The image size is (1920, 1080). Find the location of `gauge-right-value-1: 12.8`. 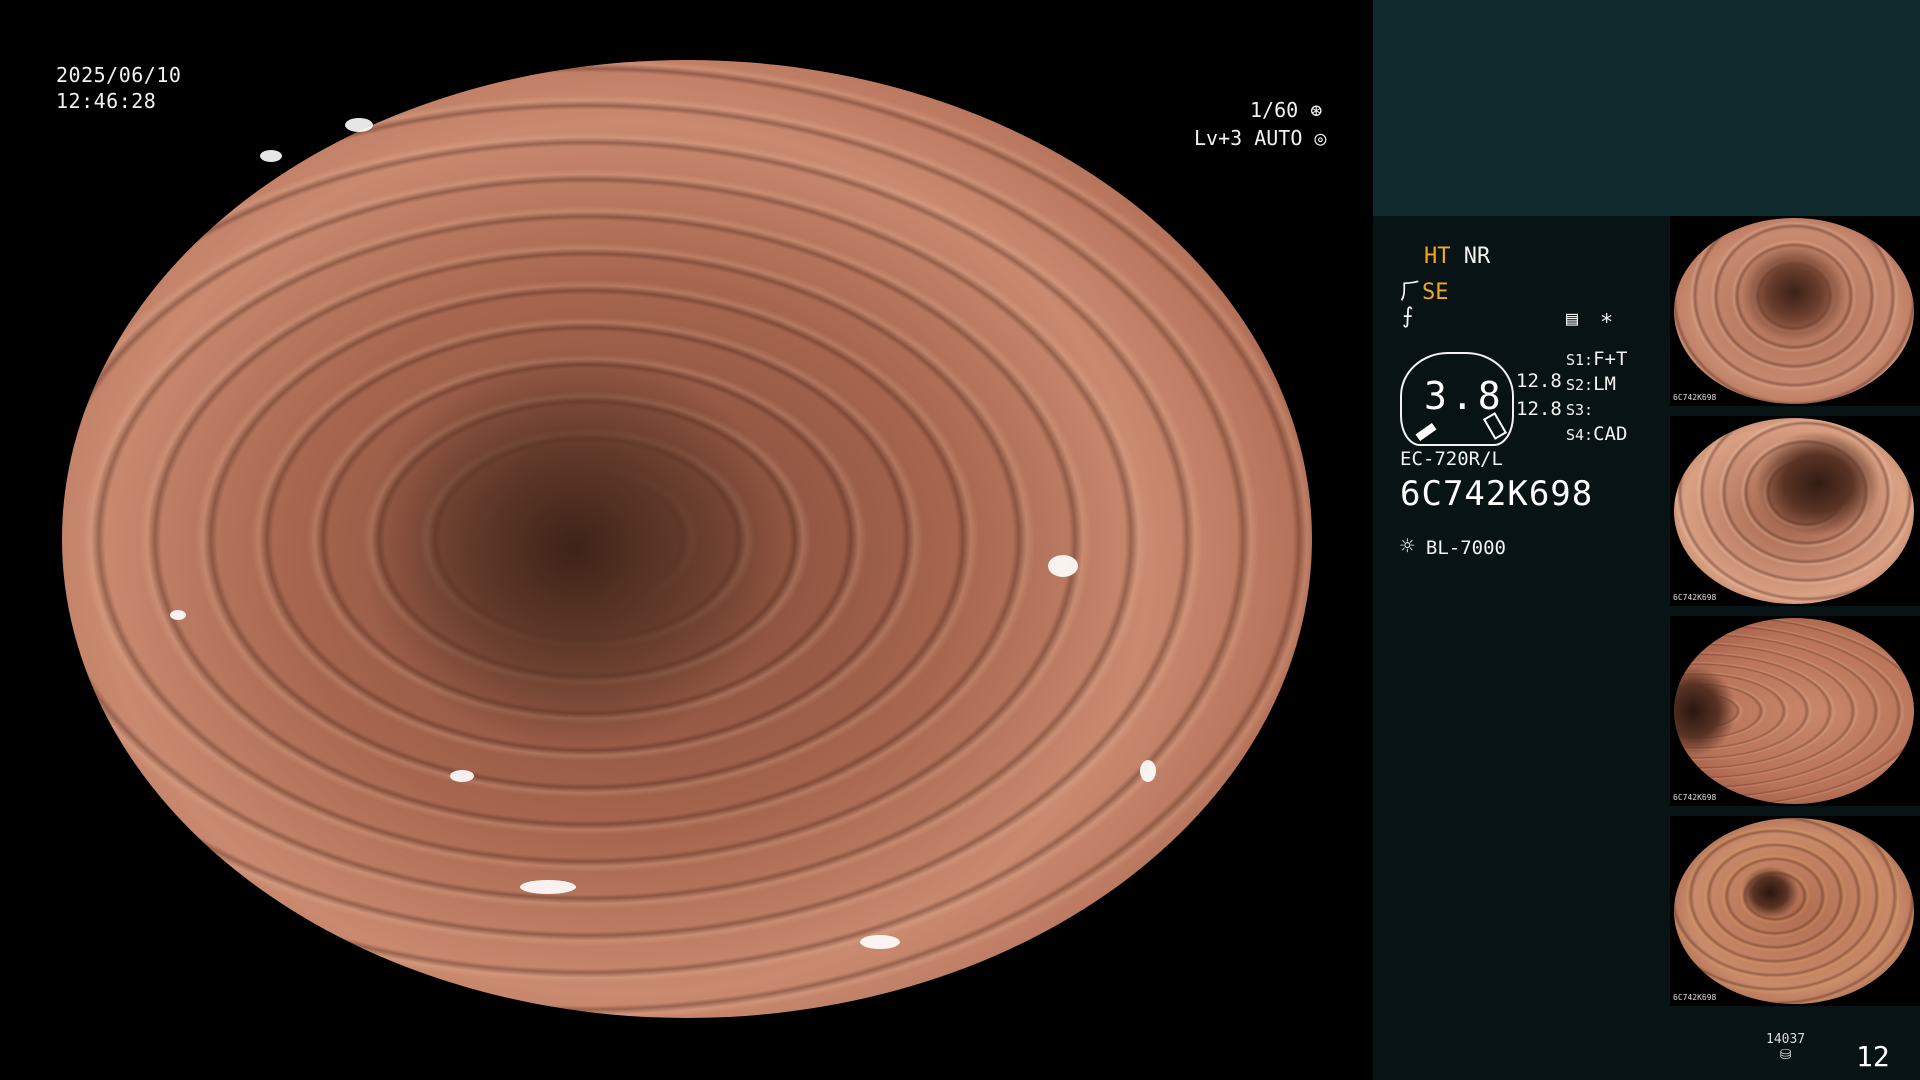

gauge-right-value-1: 12.8 is located at coordinates (1539, 381).